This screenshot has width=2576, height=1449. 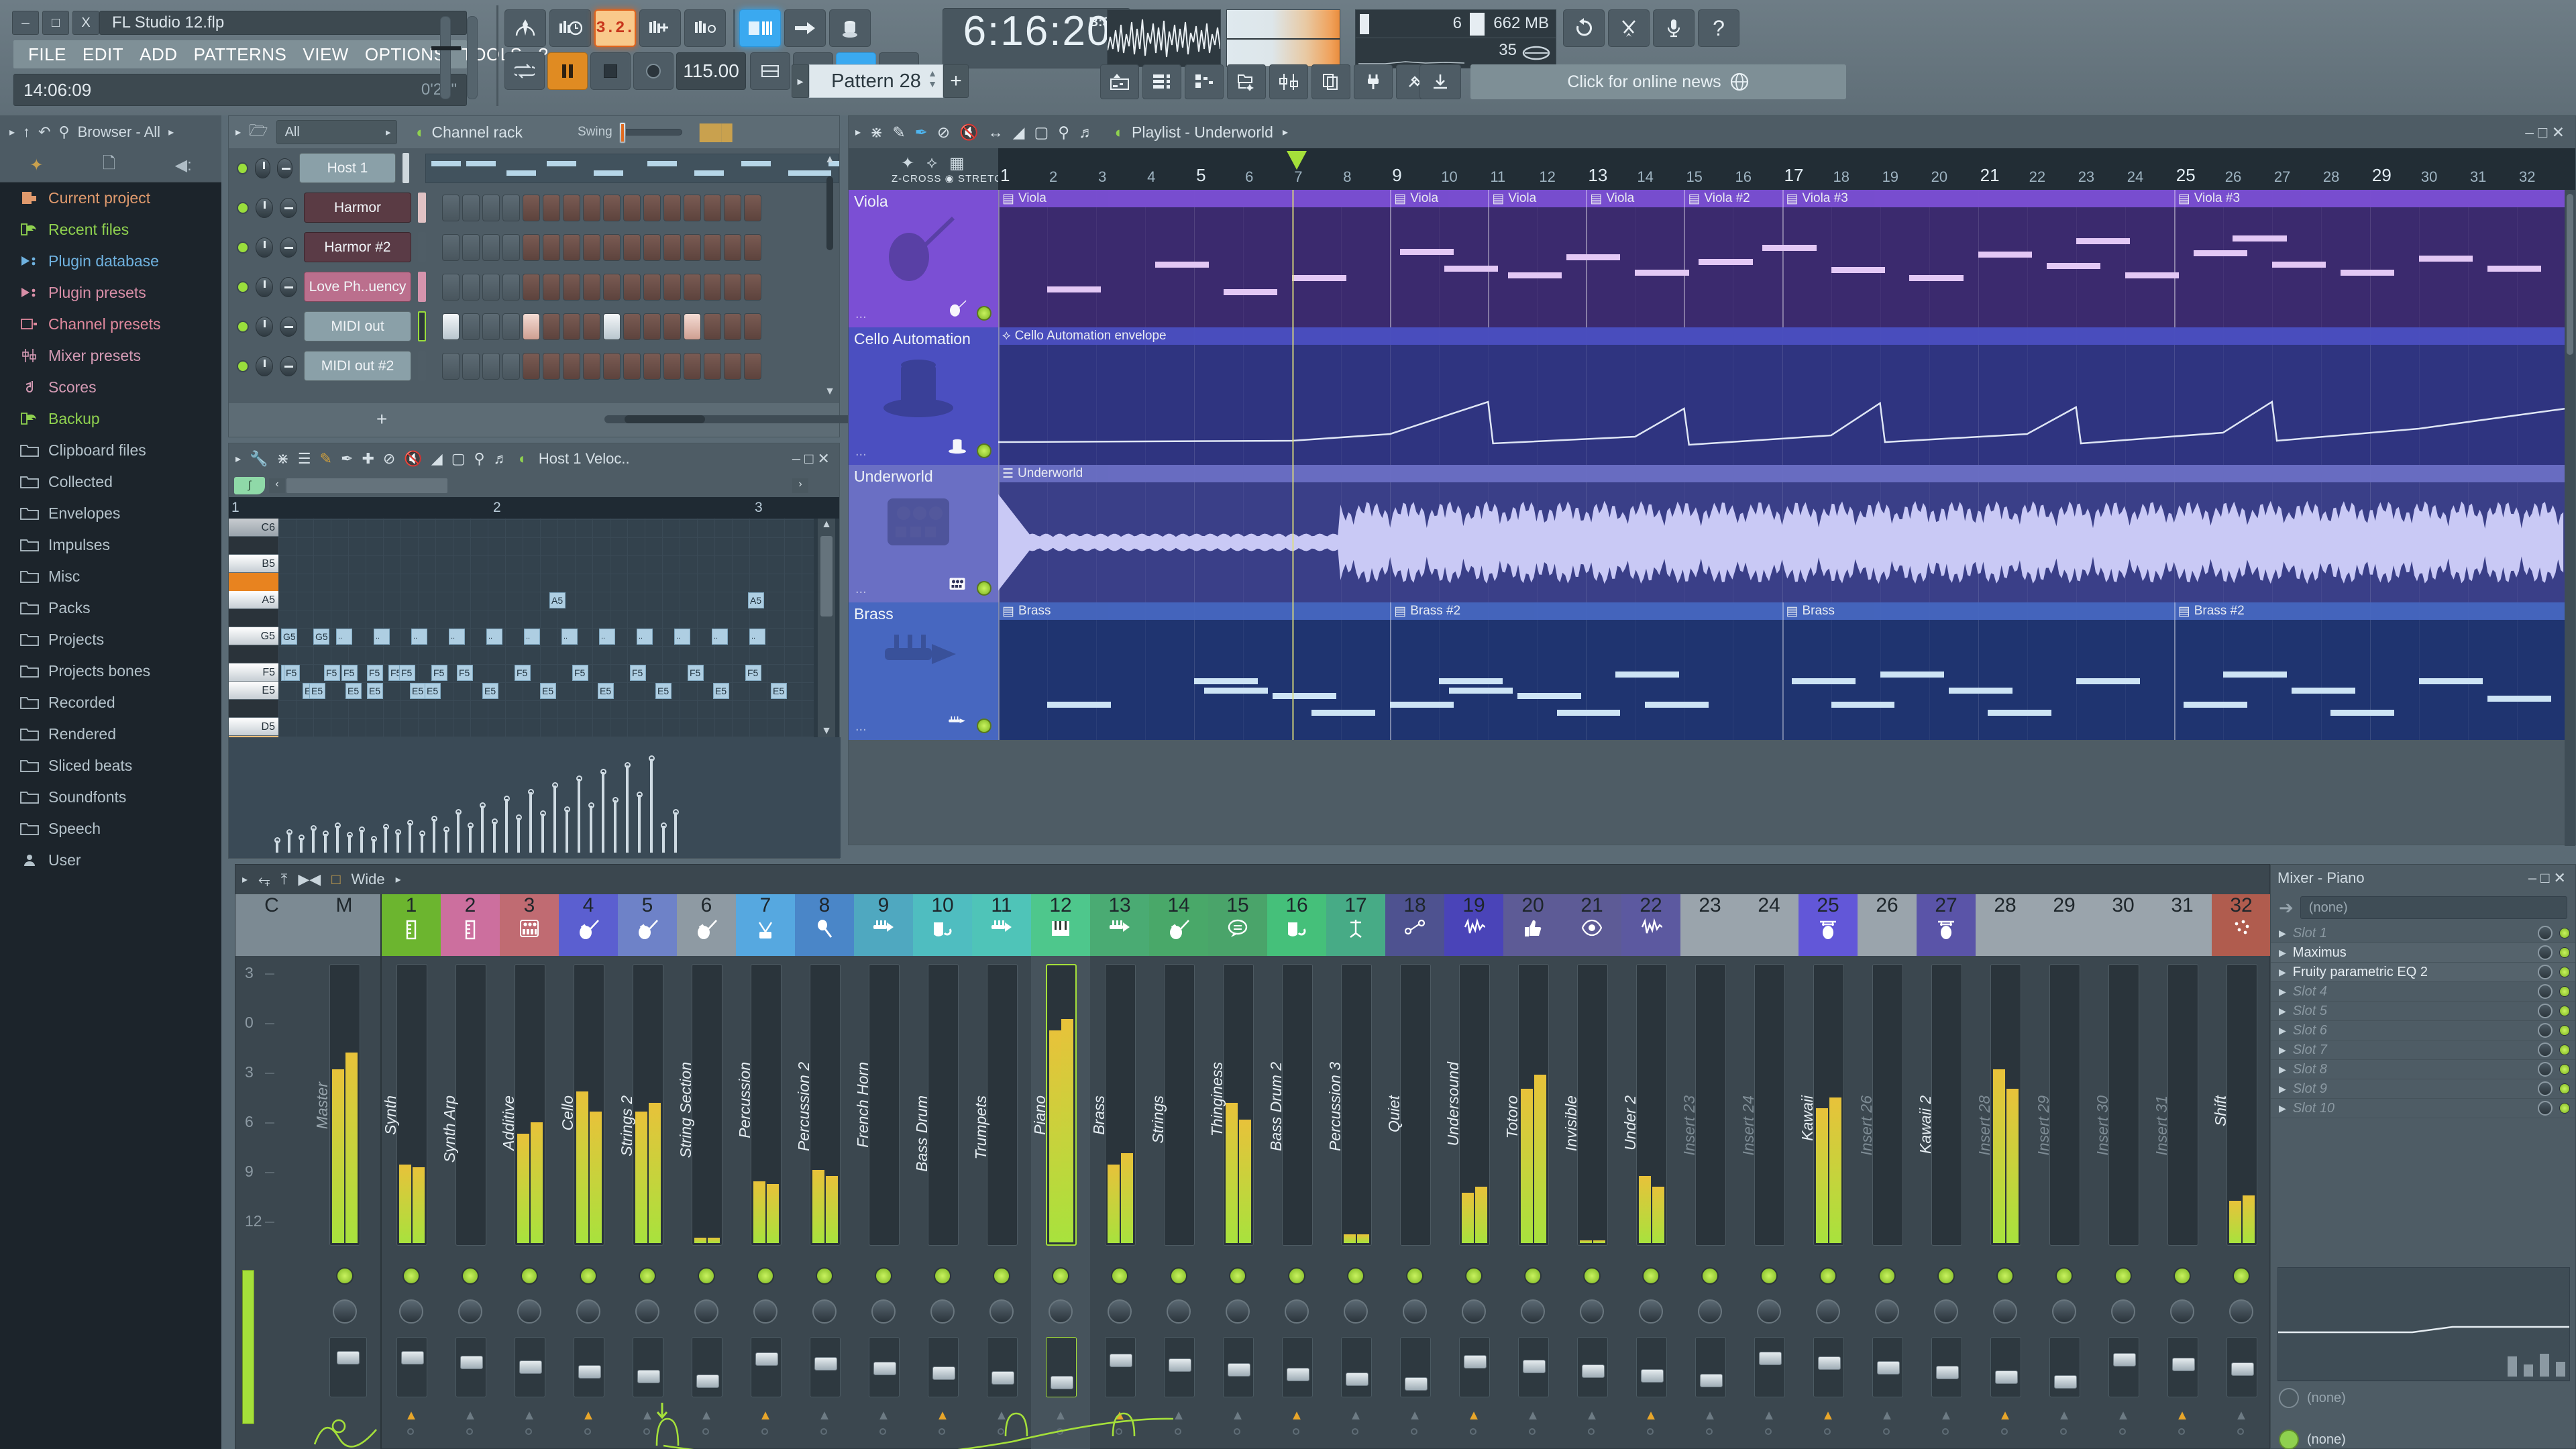 What do you see at coordinates (805, 28) in the screenshot?
I see `arrow-right-icon` at bounding box center [805, 28].